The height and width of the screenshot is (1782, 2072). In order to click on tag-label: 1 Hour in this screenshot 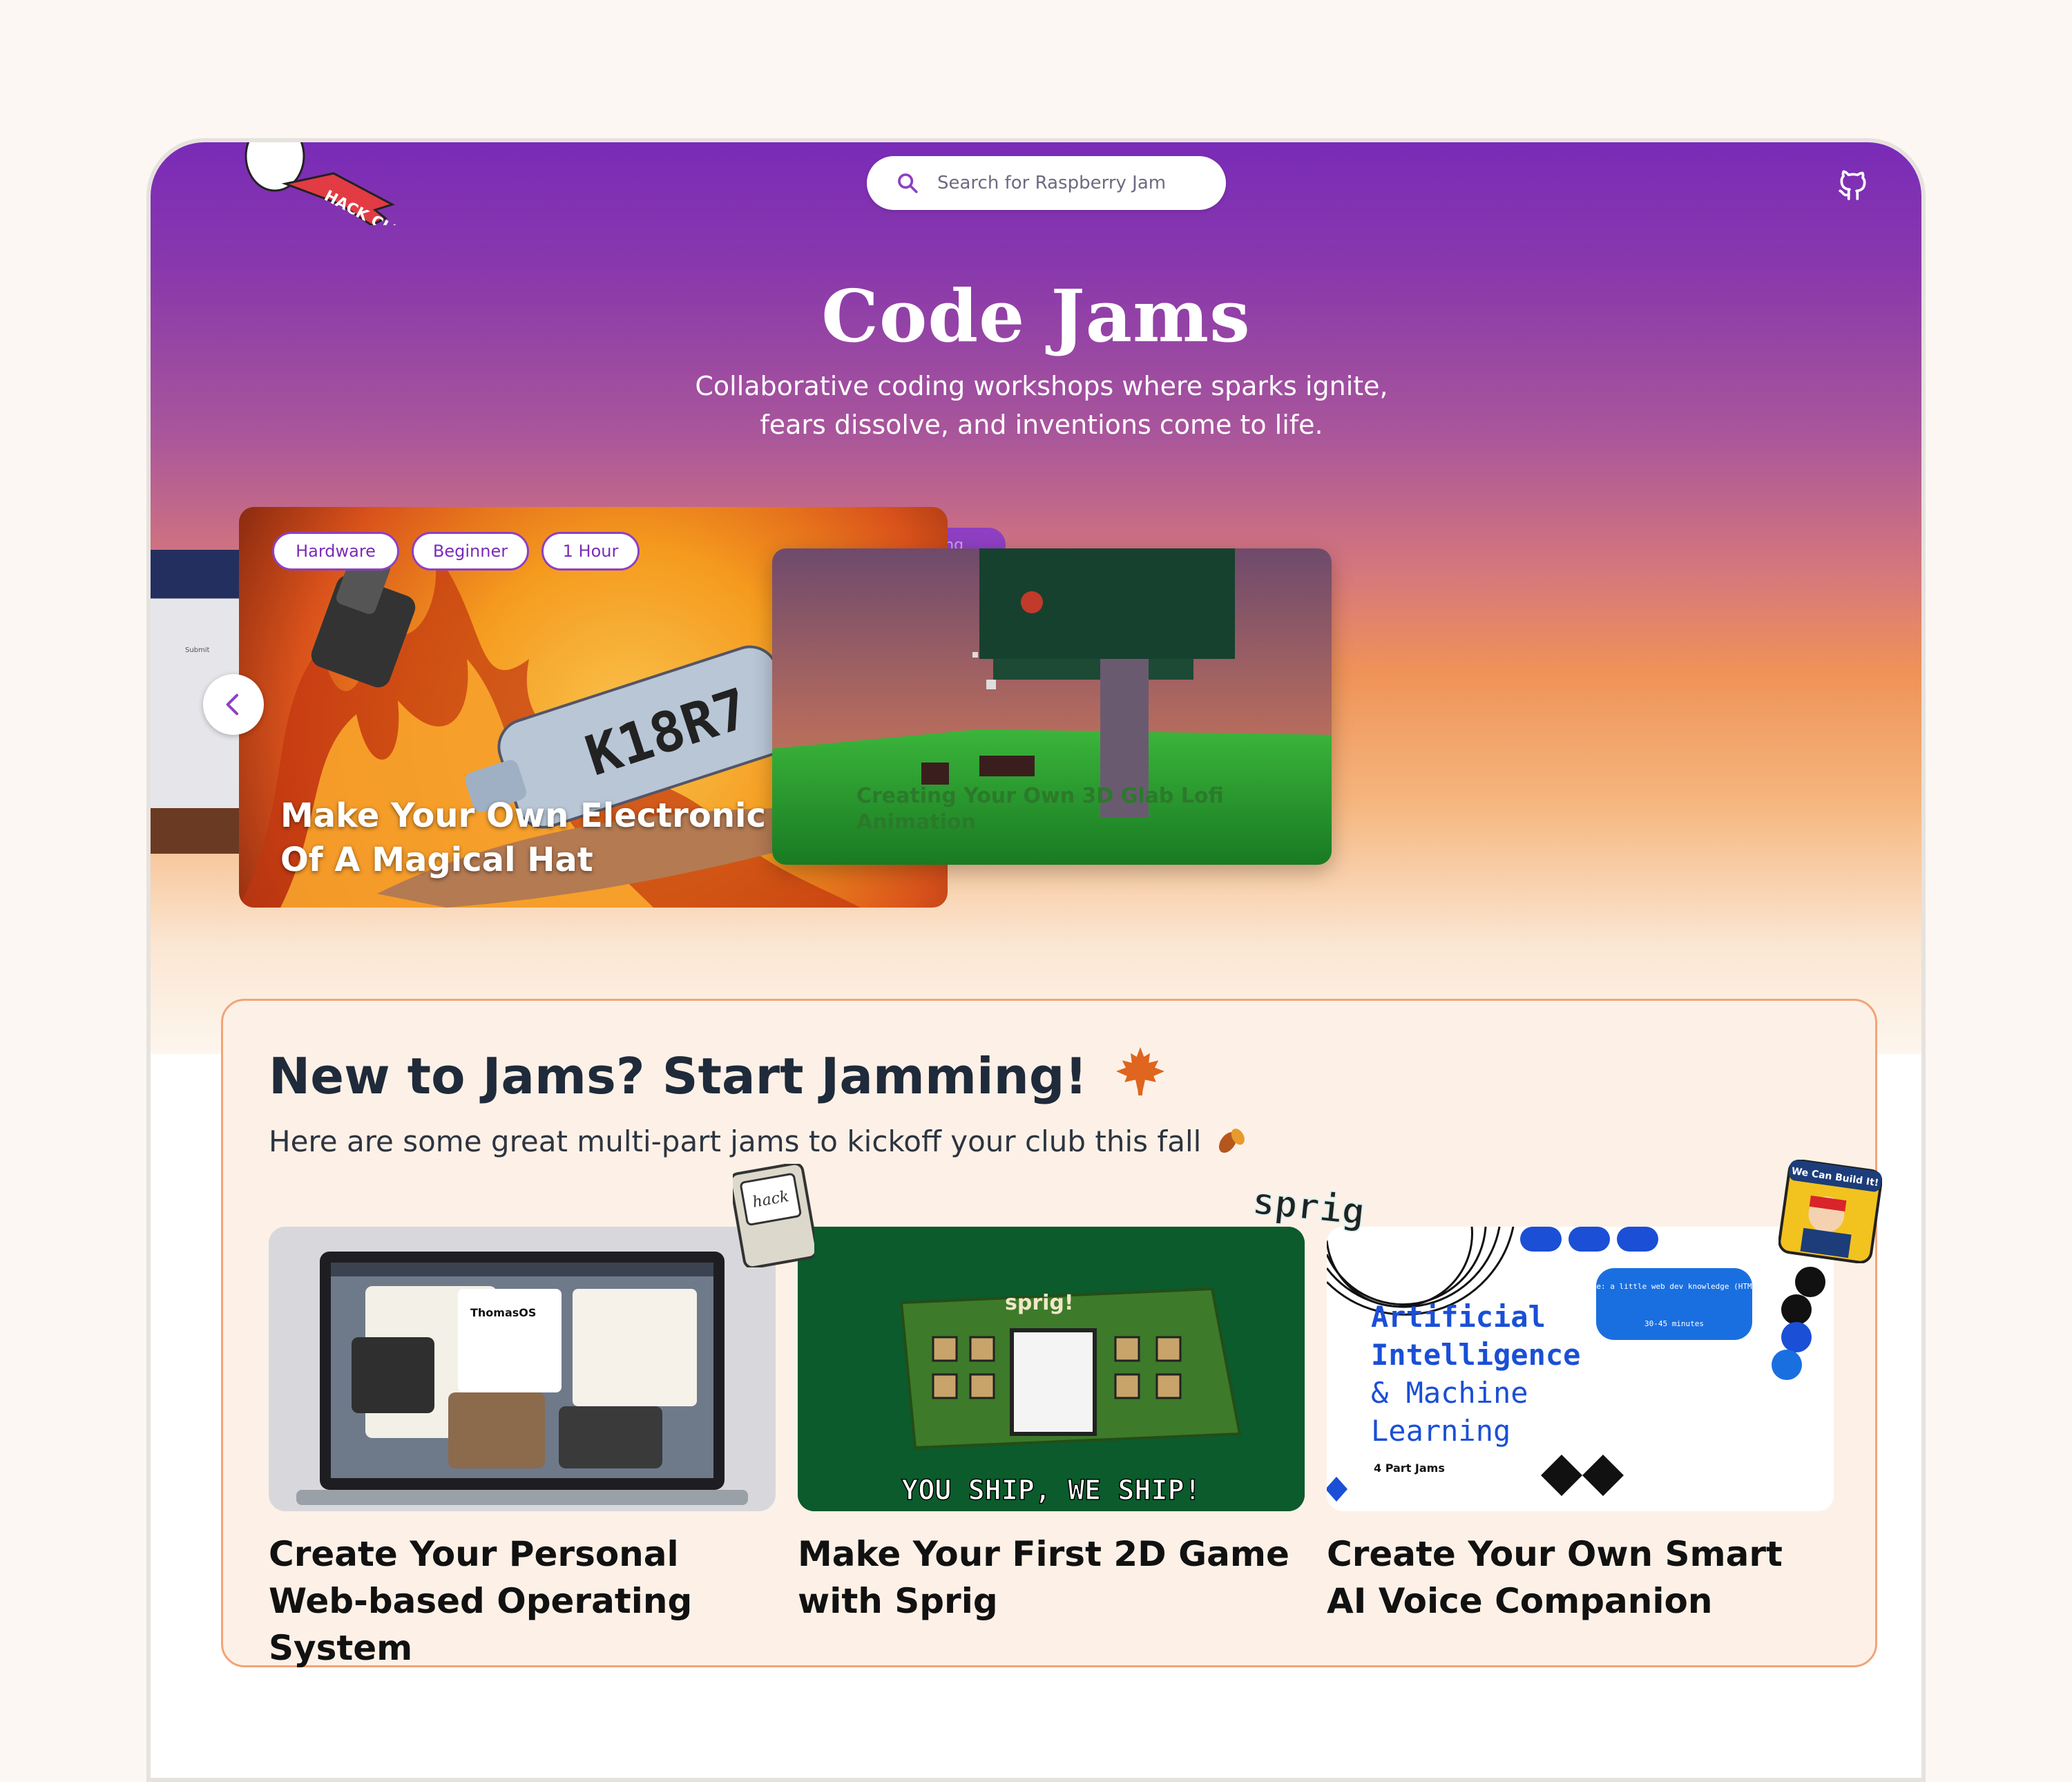, I will do `click(590, 551)`.